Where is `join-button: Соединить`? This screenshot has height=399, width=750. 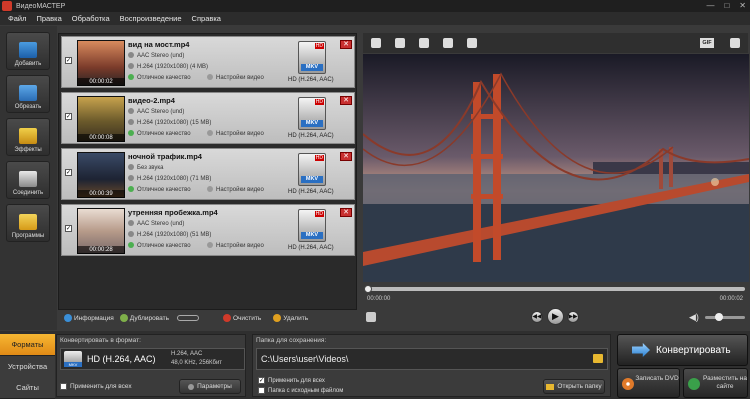
join-button: Соединить is located at coordinates (28, 180).